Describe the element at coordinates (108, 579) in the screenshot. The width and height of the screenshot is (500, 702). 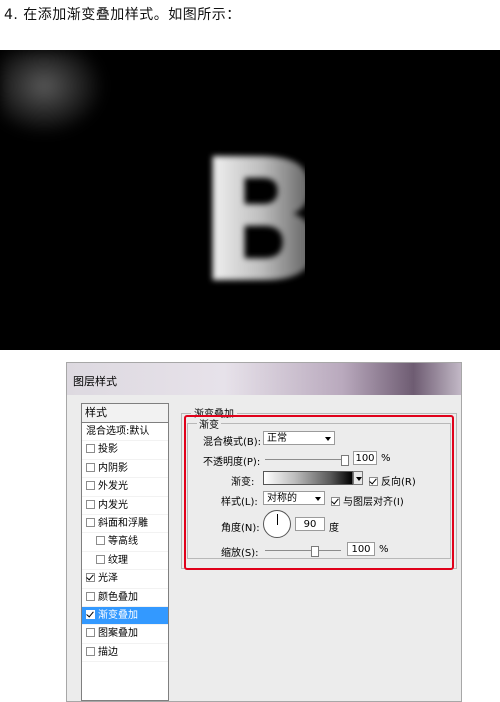
I see `style-item-label: 光泽` at that location.